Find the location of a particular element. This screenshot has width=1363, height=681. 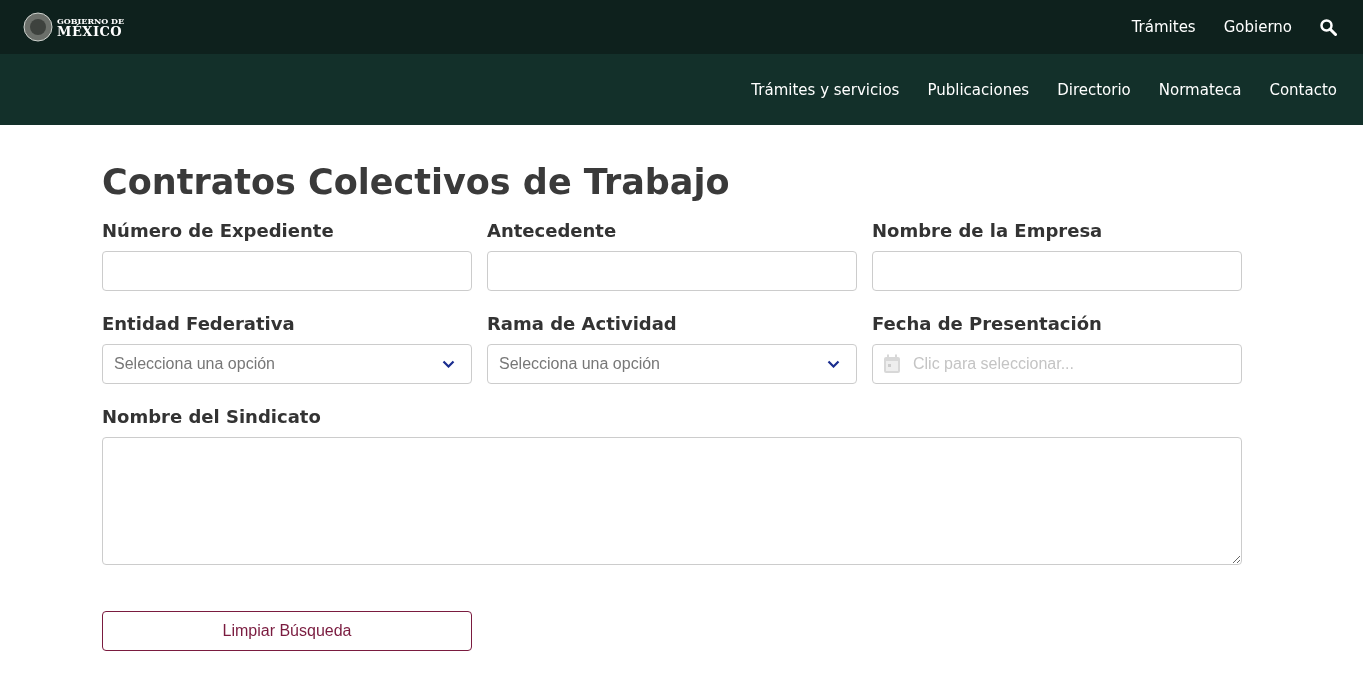

logo-text: MÉXICO is located at coordinates (90, 31).